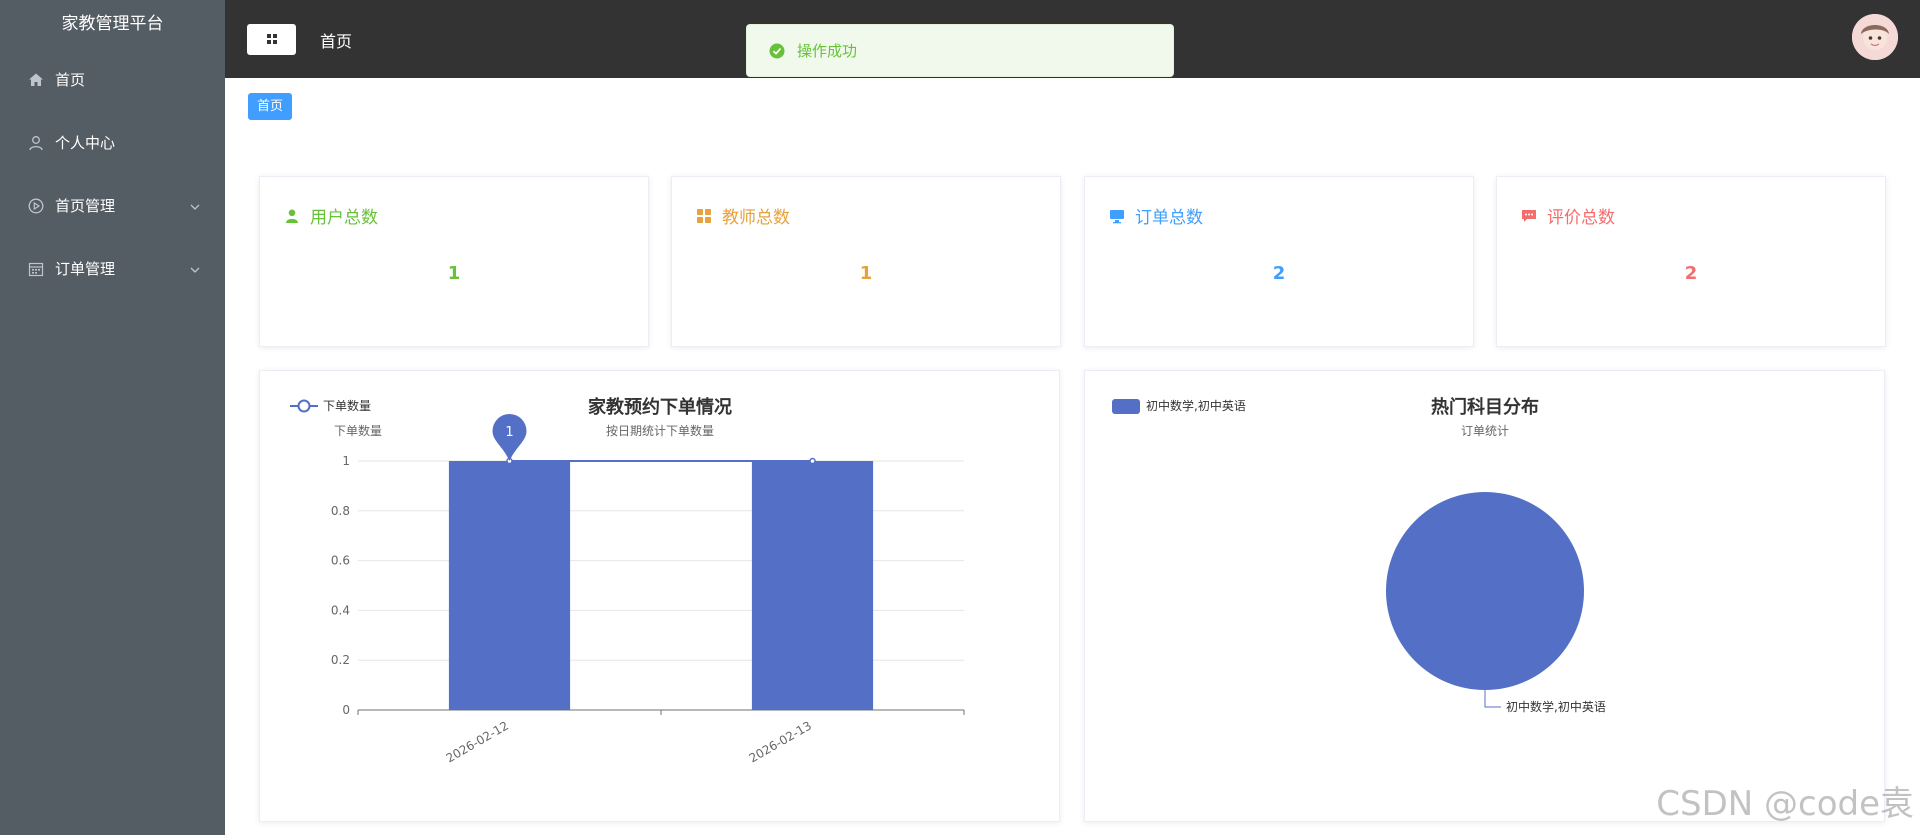 The width and height of the screenshot is (1920, 835). Describe the element at coordinates (340, 511) in the screenshot. I see `y-tick-label: 0.8` at that location.